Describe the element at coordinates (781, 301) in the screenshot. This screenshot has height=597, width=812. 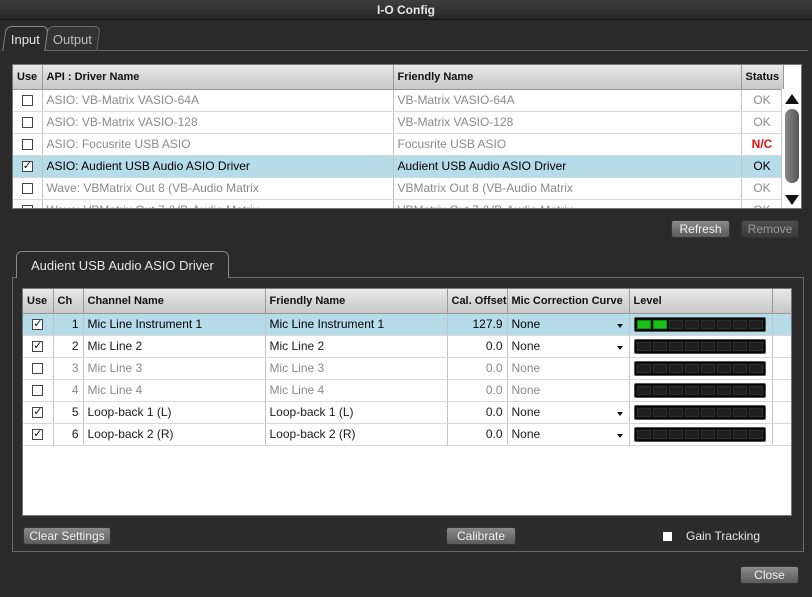
I see `col-spacer` at that location.